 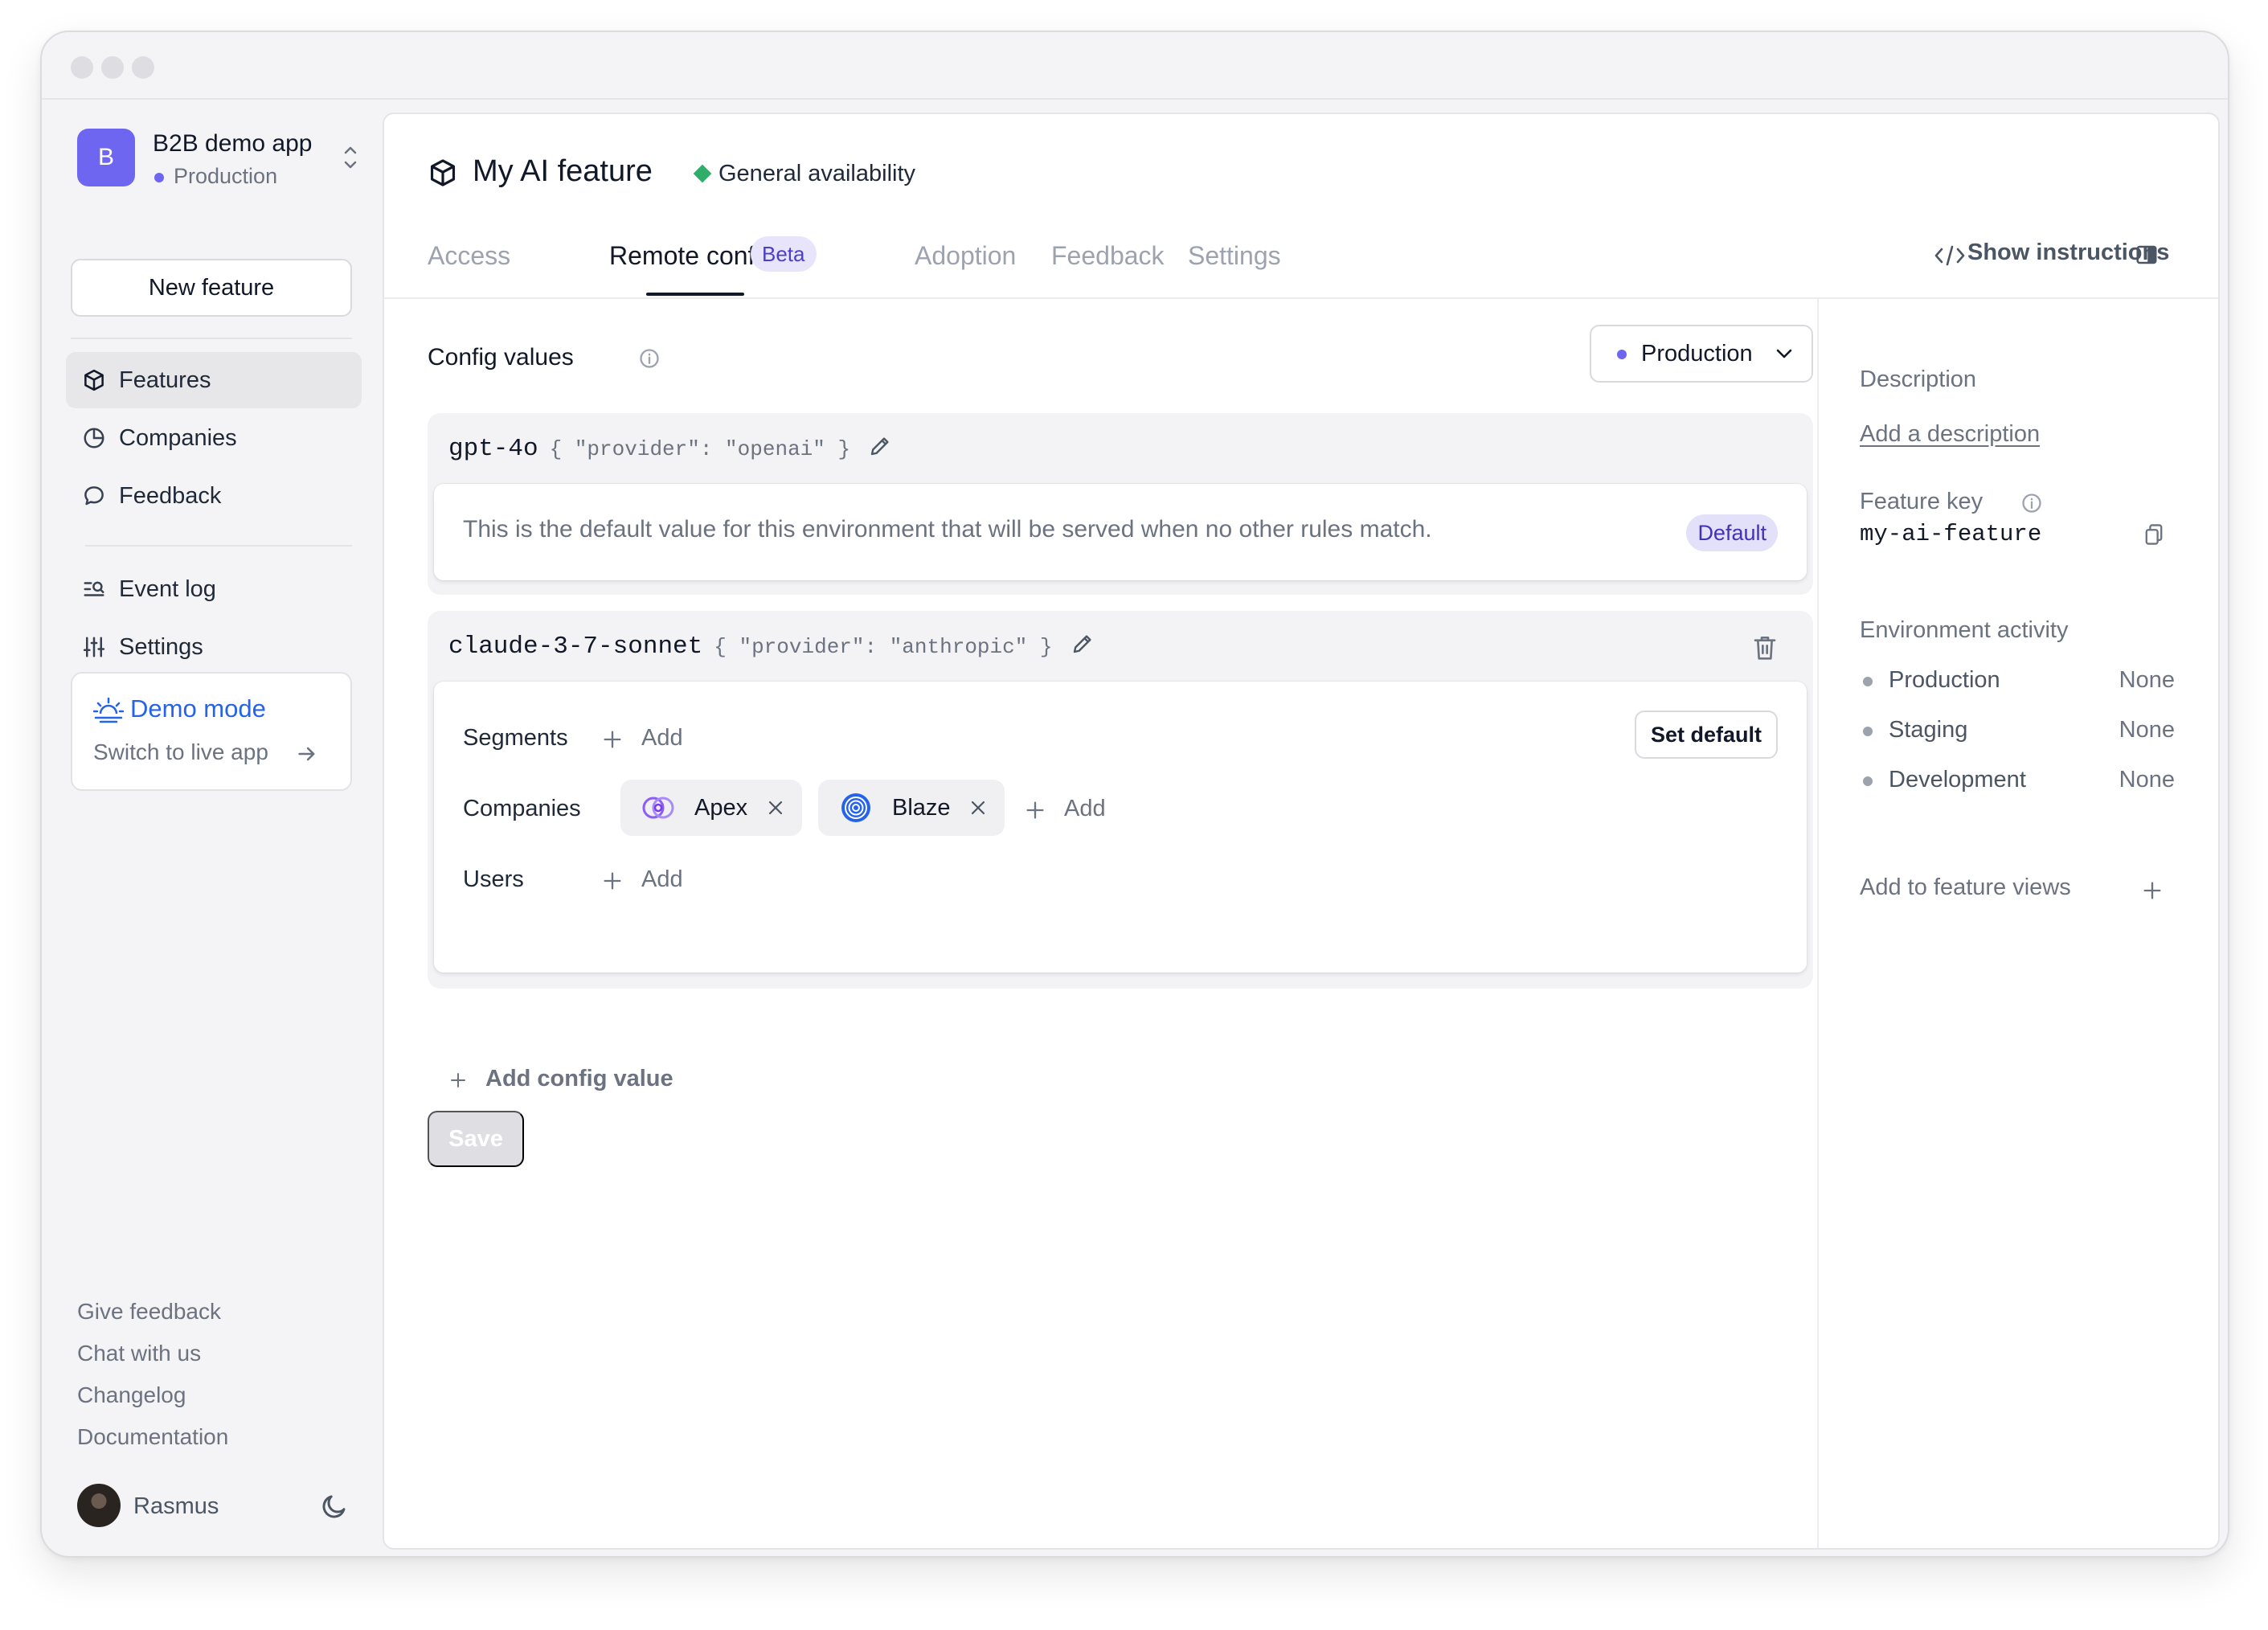 What do you see at coordinates (180, 752) in the screenshot?
I see `switch-to-live-link: Switch to live app` at bounding box center [180, 752].